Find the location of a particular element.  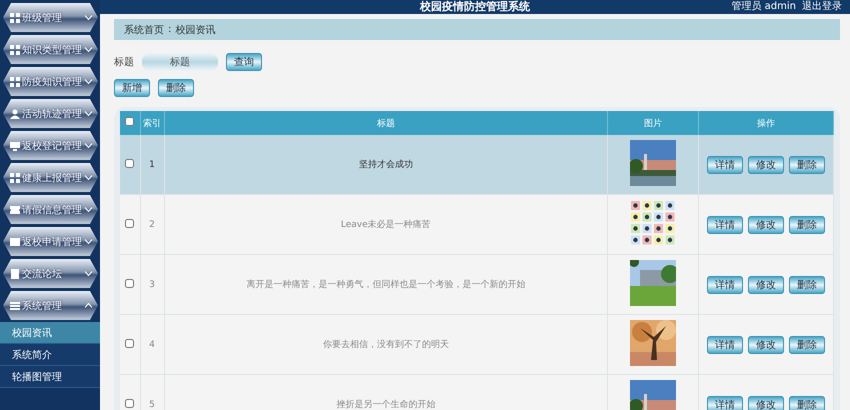

select-all-checkbox is located at coordinates (129, 121).